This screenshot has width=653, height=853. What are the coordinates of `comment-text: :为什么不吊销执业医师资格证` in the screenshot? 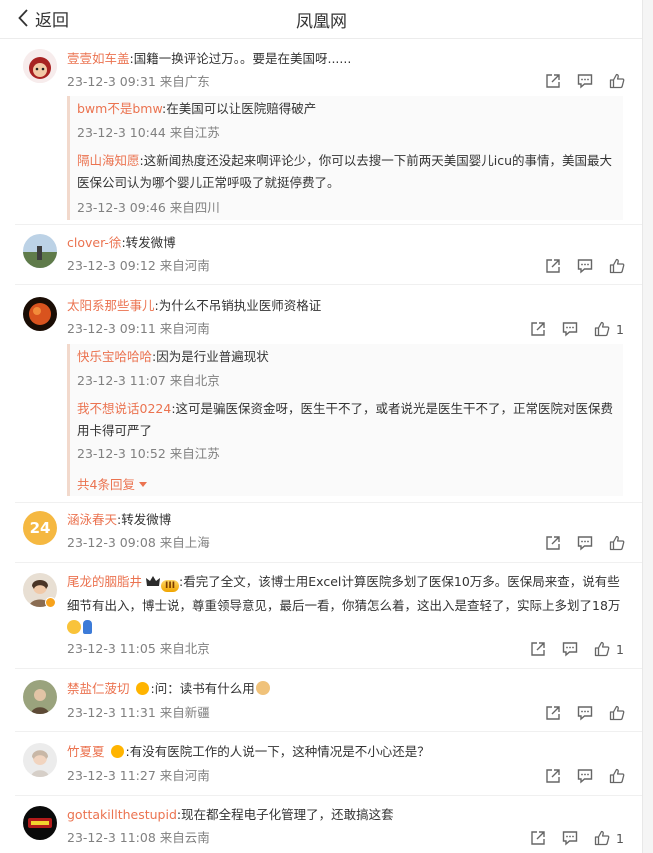 It's located at (238, 305).